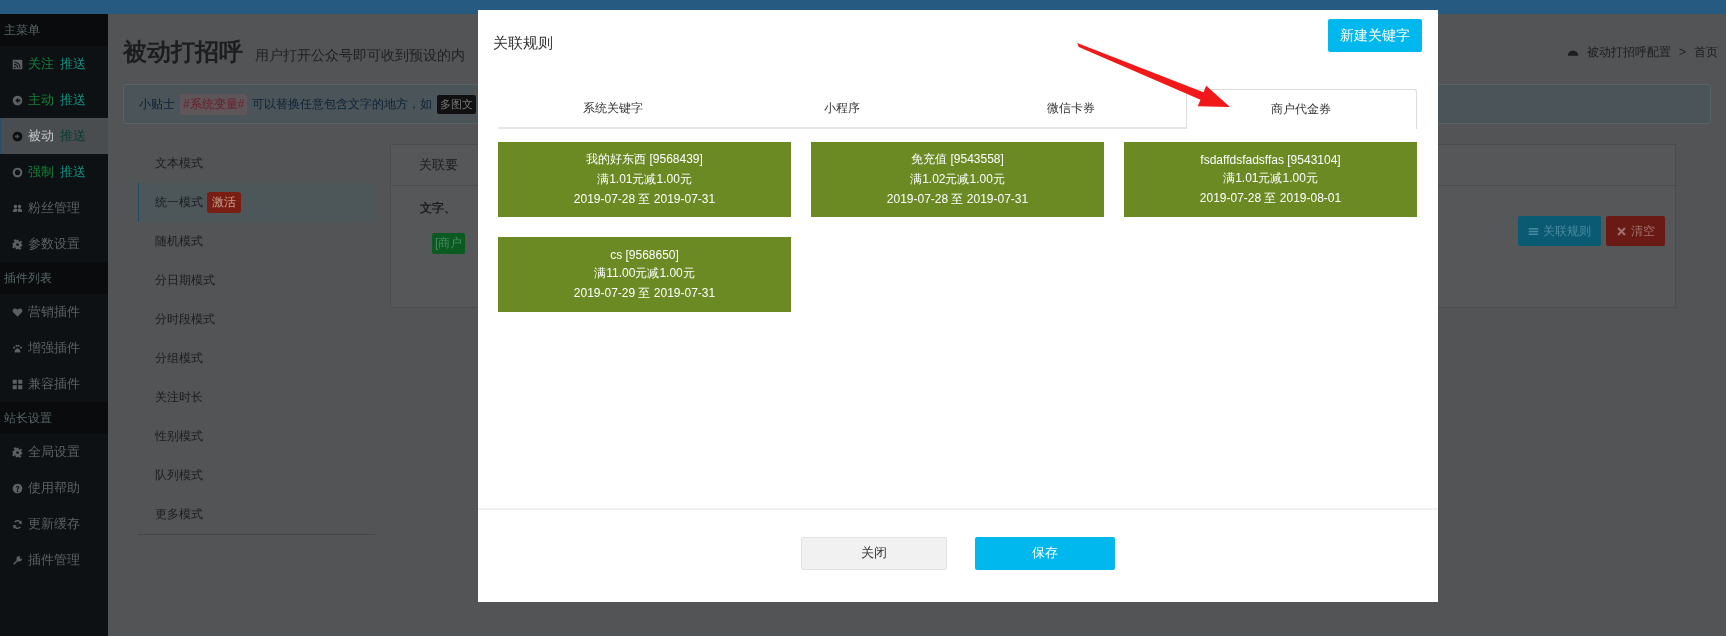  What do you see at coordinates (1375, 35) in the screenshot?
I see `new-keyword-button: 新建关键字` at bounding box center [1375, 35].